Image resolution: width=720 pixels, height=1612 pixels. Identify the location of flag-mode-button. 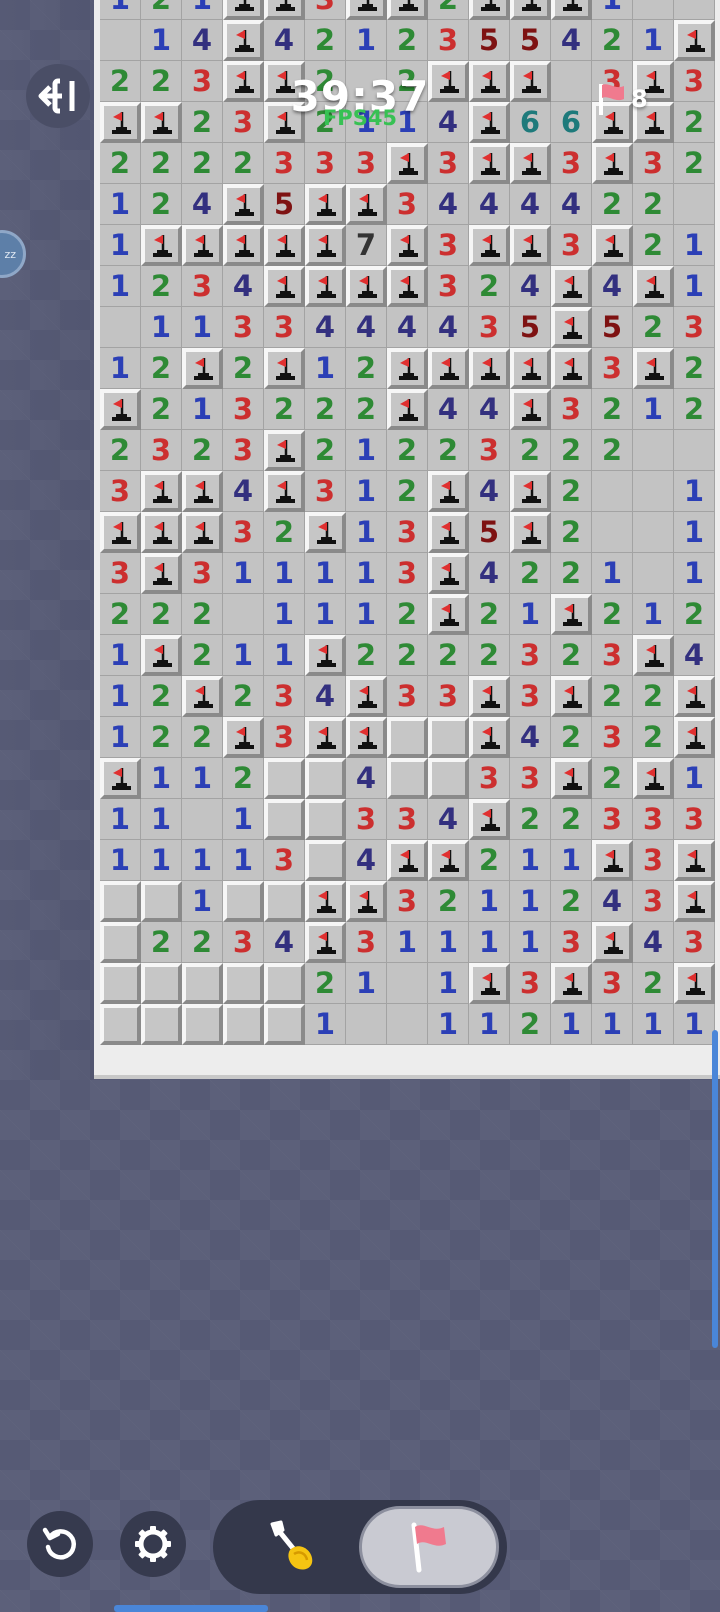
(429, 1547).